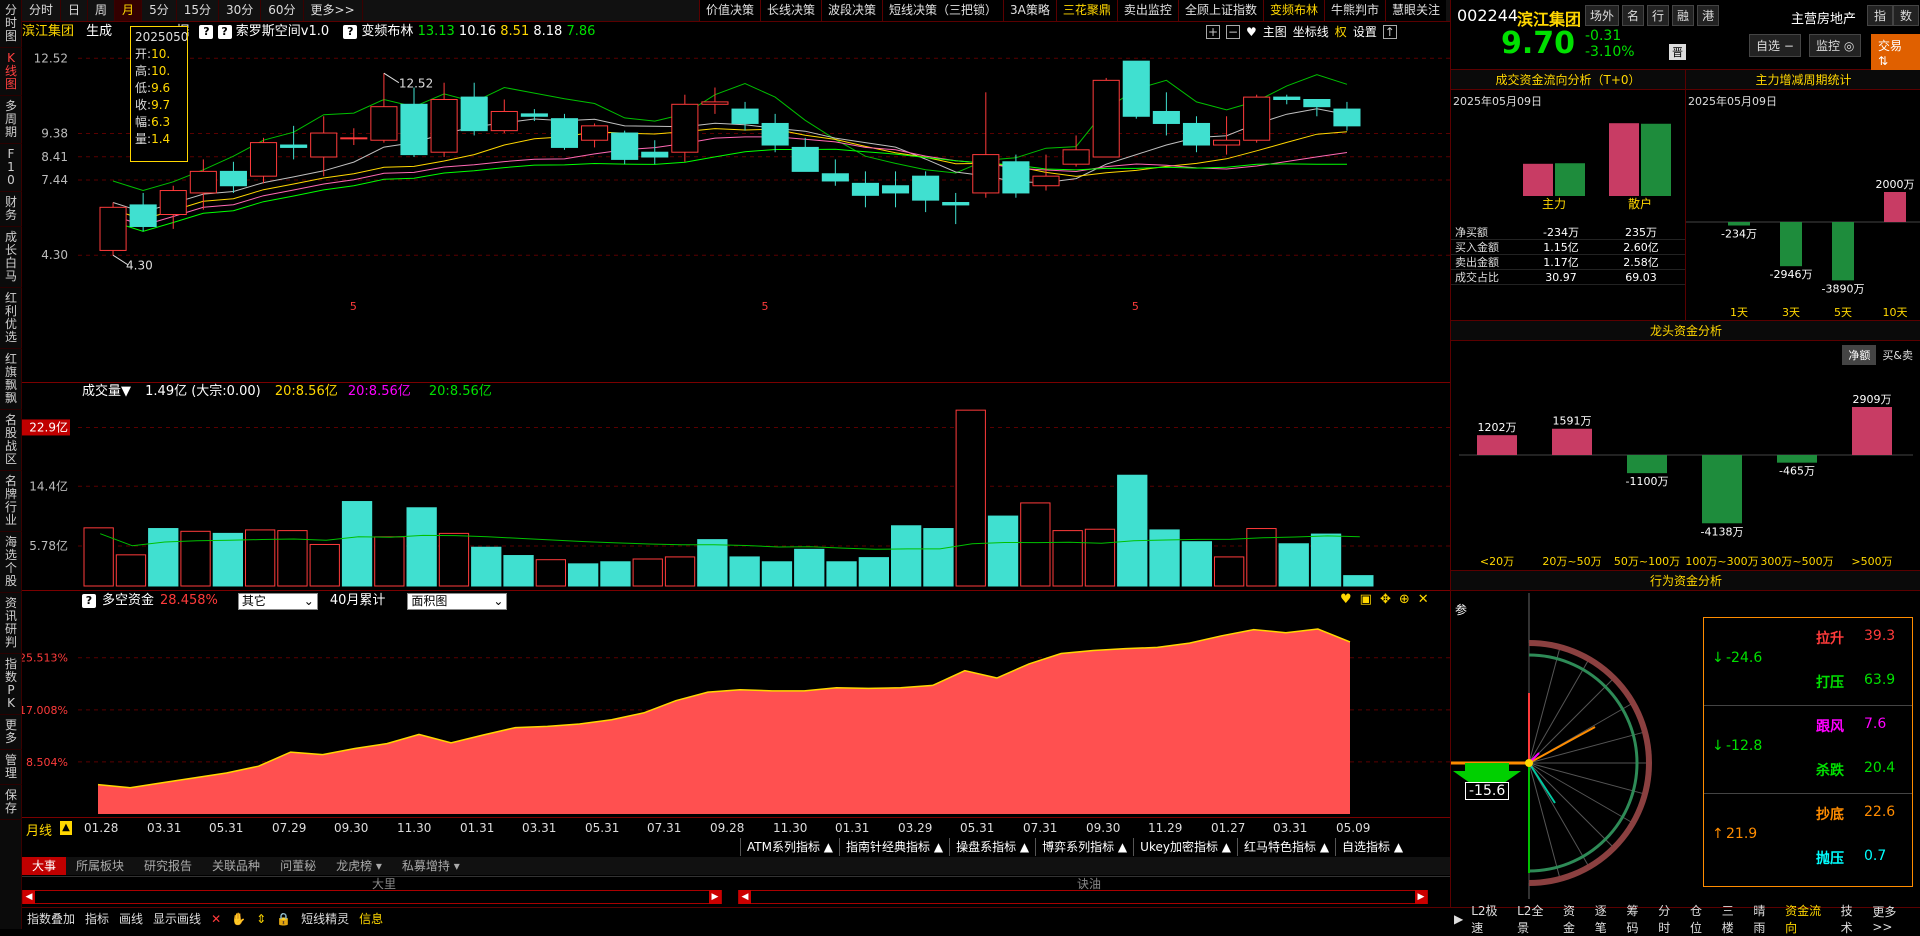 The width and height of the screenshot is (1920, 936). I want to click on strategy-button: 三花聚鼎, so click(1086, 10).